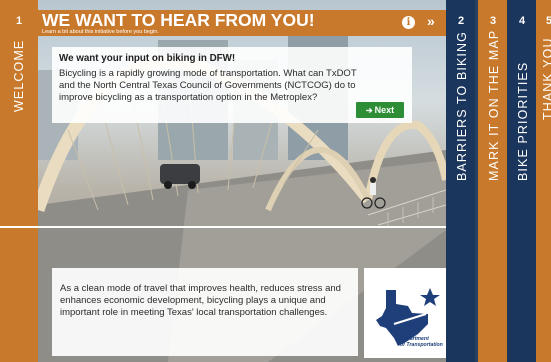  I want to click on step-number: 4, so click(522, 21).